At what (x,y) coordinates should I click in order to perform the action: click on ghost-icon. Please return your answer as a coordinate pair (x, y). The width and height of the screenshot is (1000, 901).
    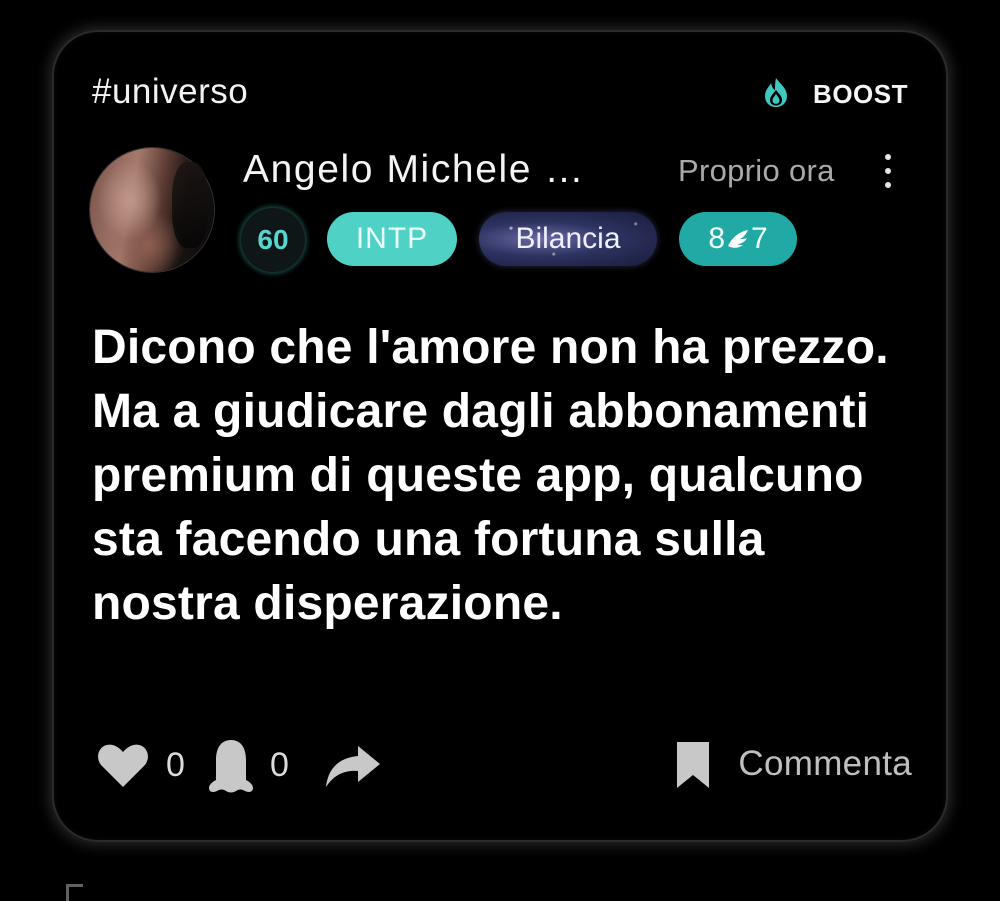
    Looking at the image, I should click on (231, 768).